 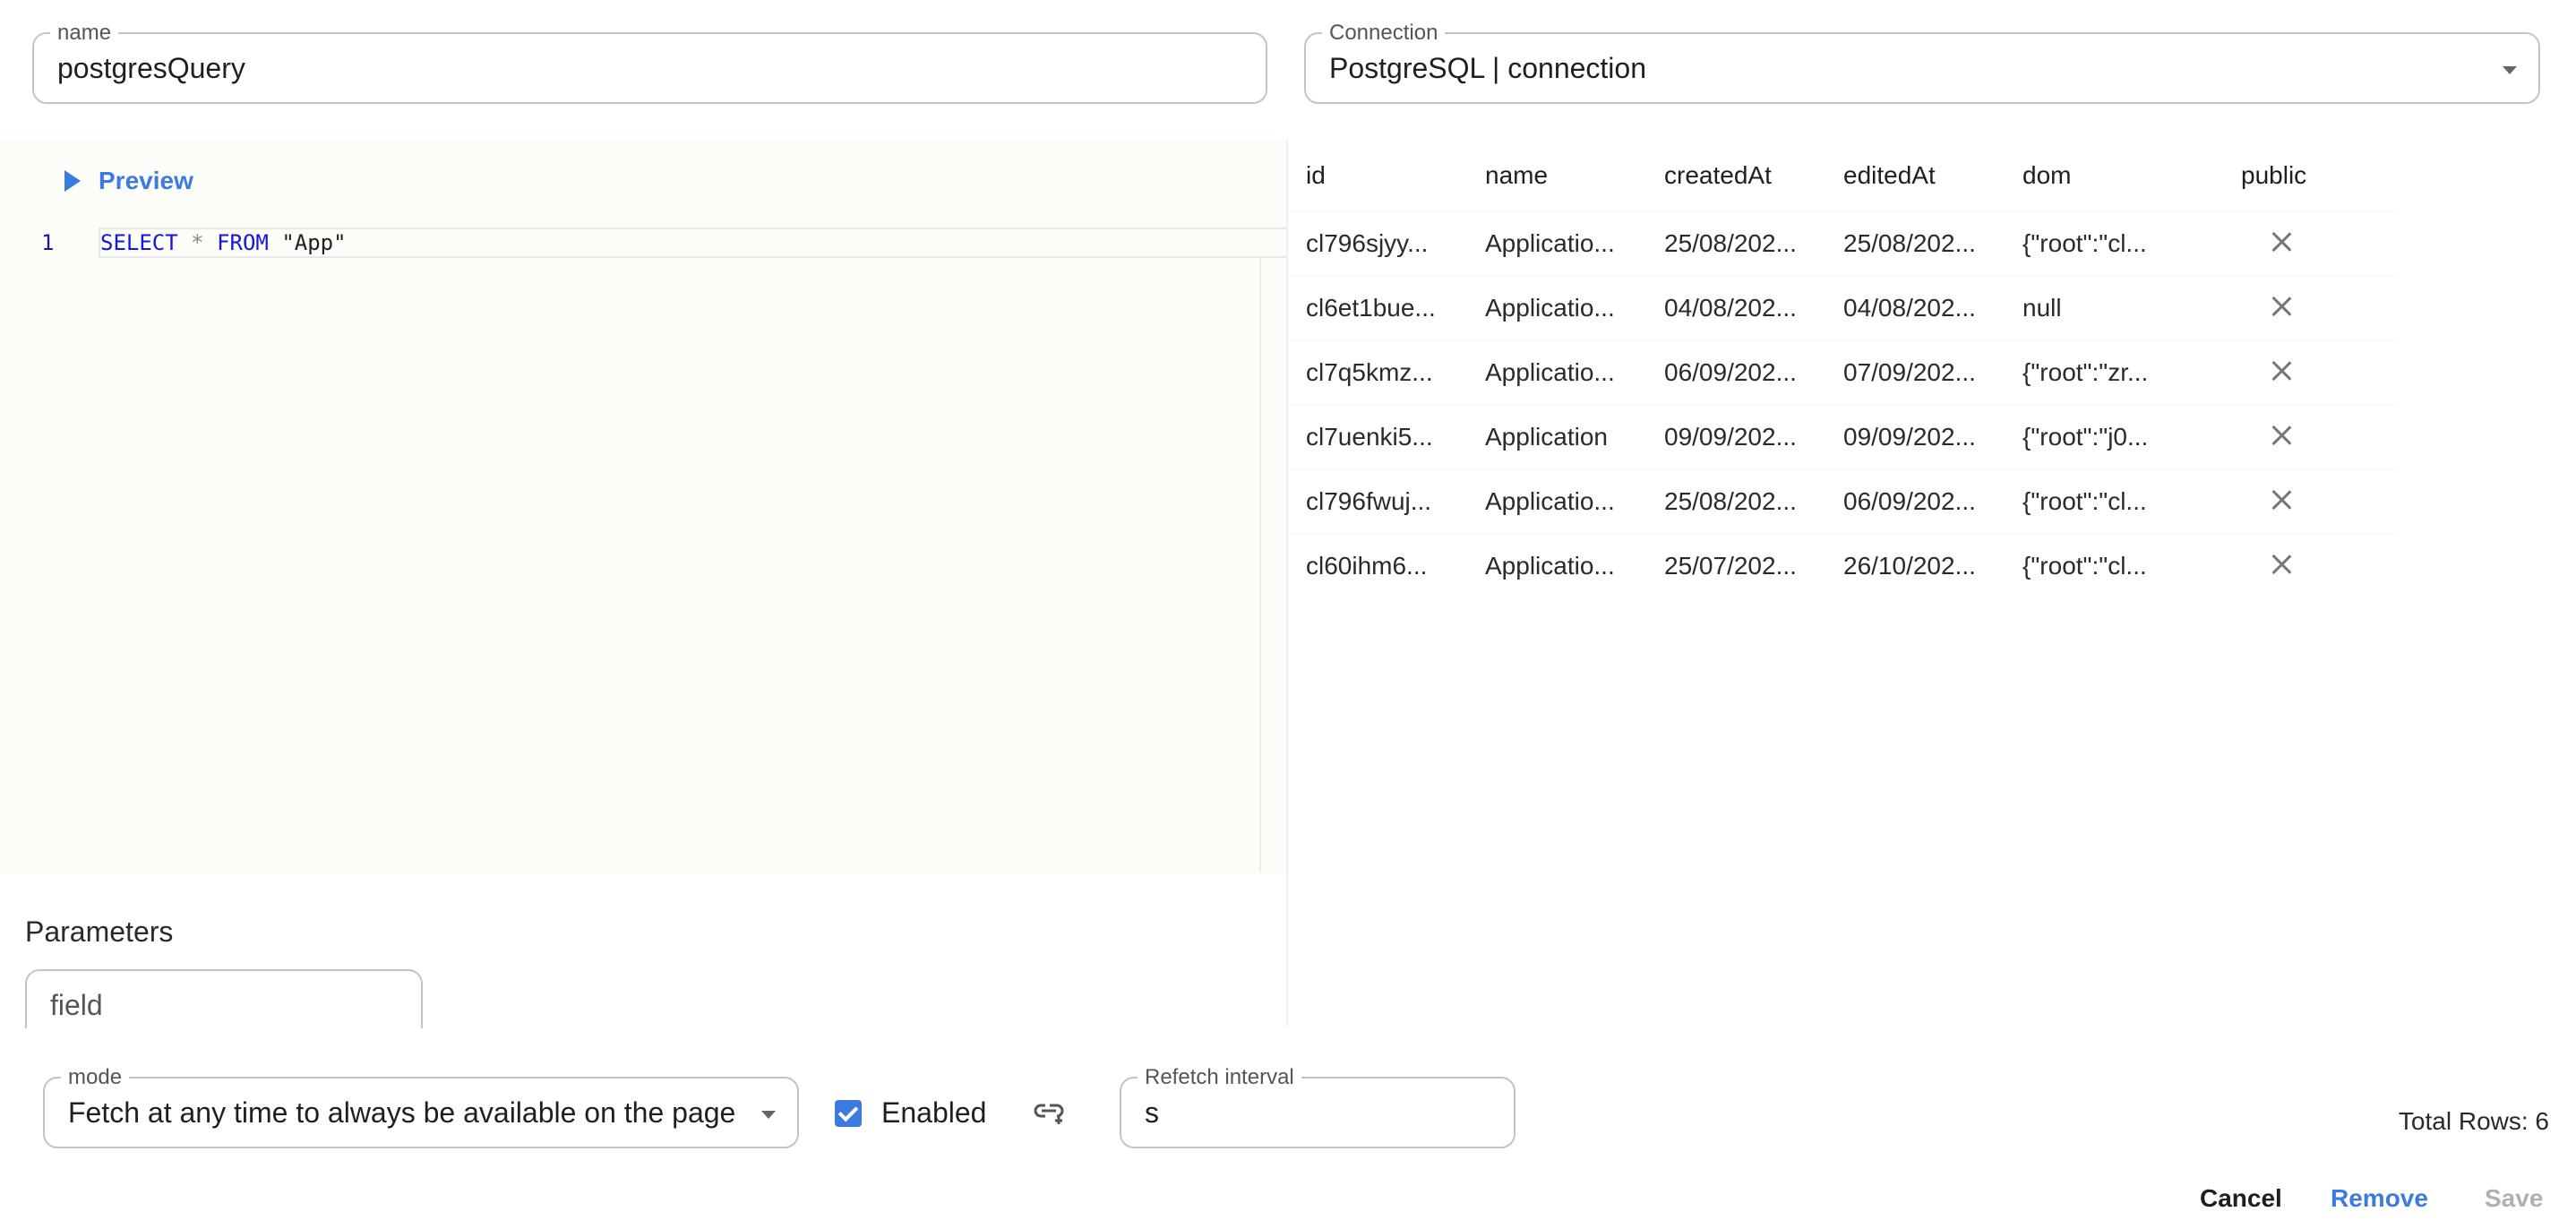 I want to click on preview-label: Preview, so click(x=146, y=180).